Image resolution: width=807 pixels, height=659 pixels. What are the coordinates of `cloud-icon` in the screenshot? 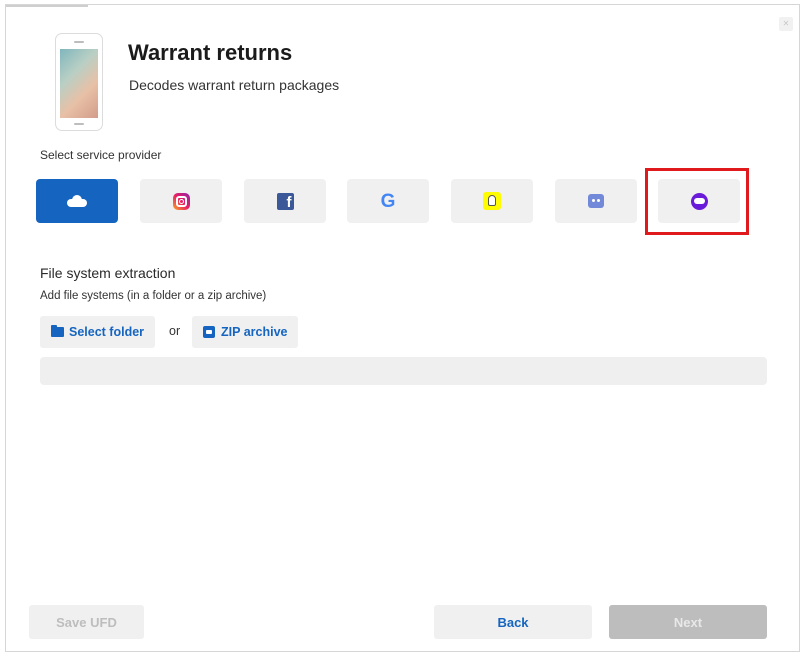 It's located at (77, 201).